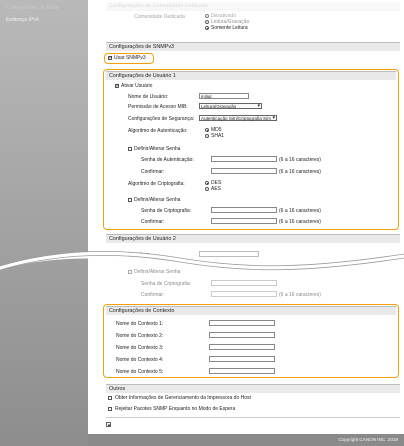  What do you see at coordinates (130, 272) in the screenshot?
I see `user2-set-password-checkbox` at bounding box center [130, 272].